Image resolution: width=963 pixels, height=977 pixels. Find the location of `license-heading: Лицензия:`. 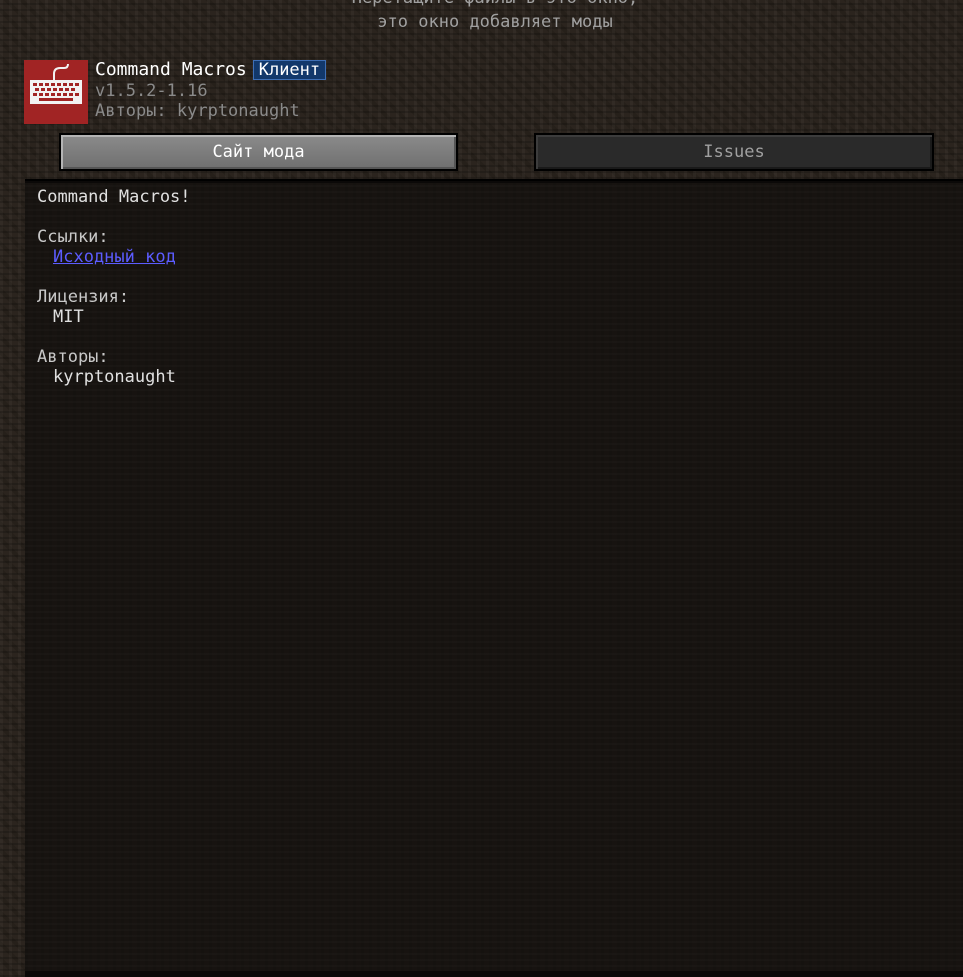

license-heading: Лицензия: is located at coordinates (83, 297).